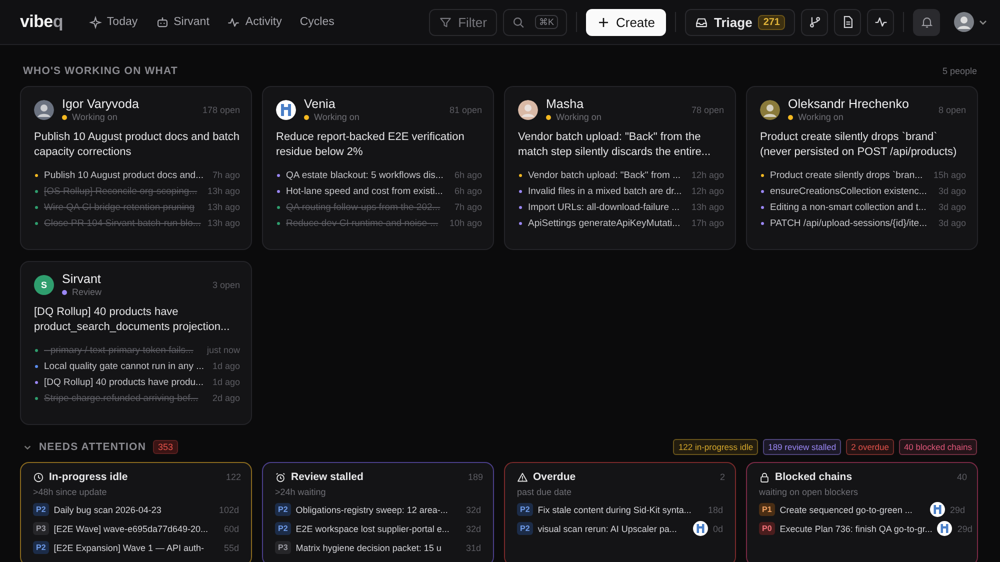 Image resolution: width=1000 pixels, height=562 pixels. I want to click on create-button: Create, so click(626, 22).